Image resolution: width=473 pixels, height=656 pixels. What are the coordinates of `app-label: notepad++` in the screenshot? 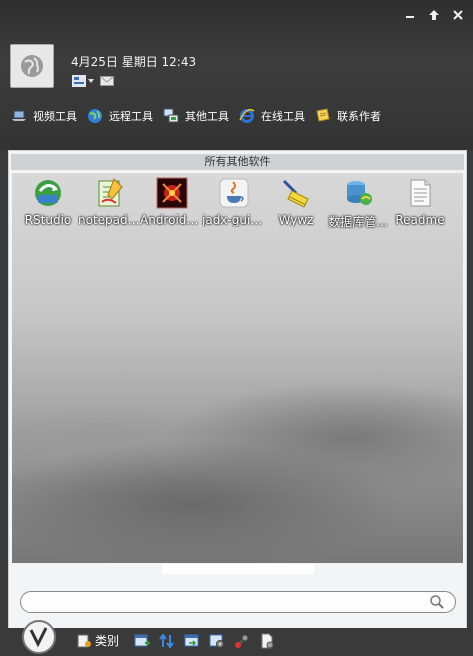 It's located at (110, 220).